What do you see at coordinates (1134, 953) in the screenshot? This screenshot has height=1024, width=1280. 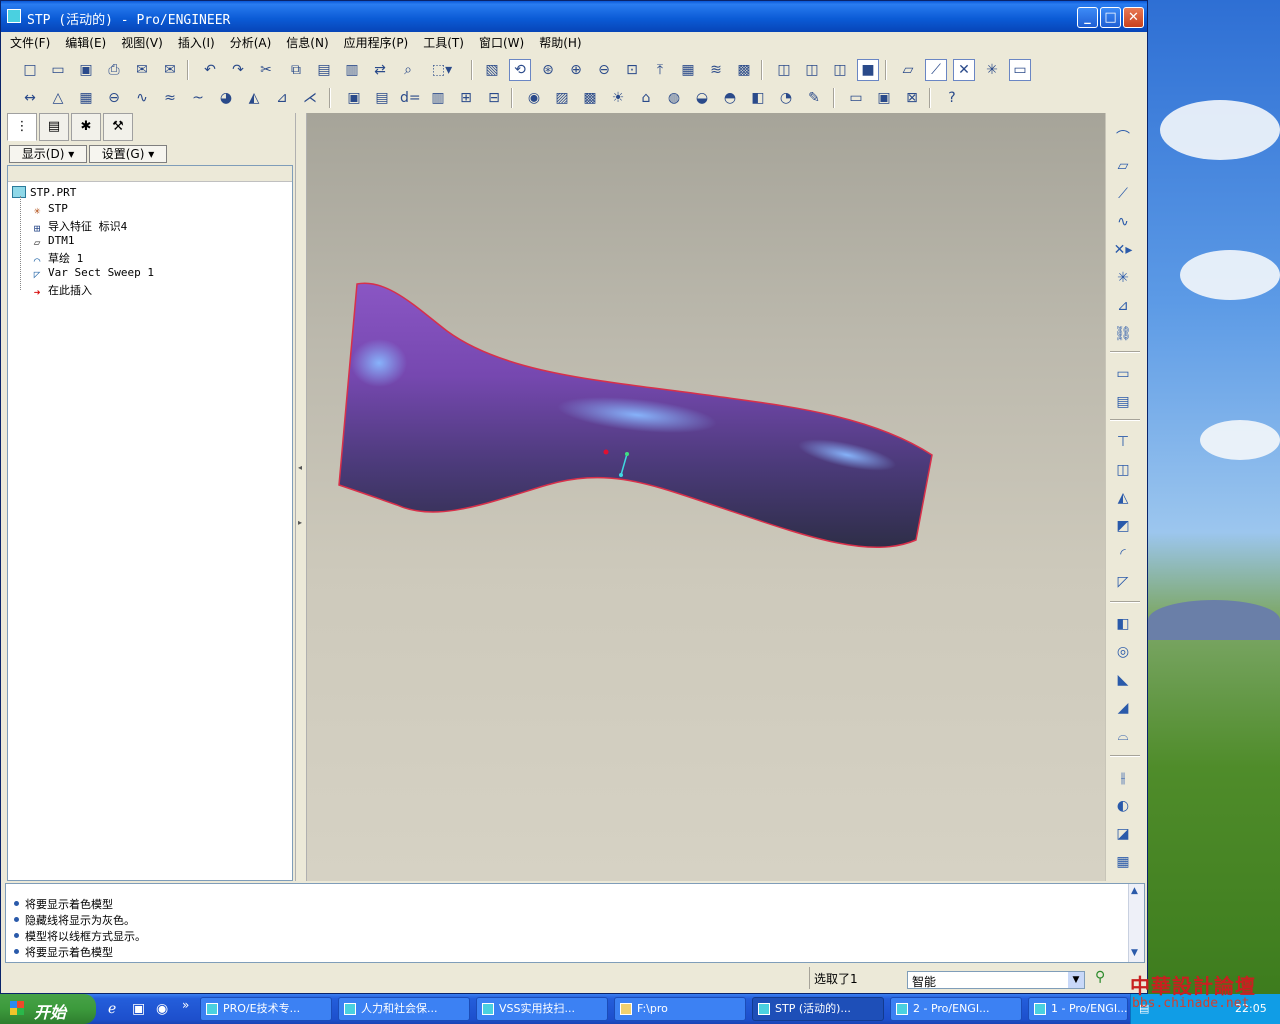 I see `scroll-down-icon: ▼` at bounding box center [1134, 953].